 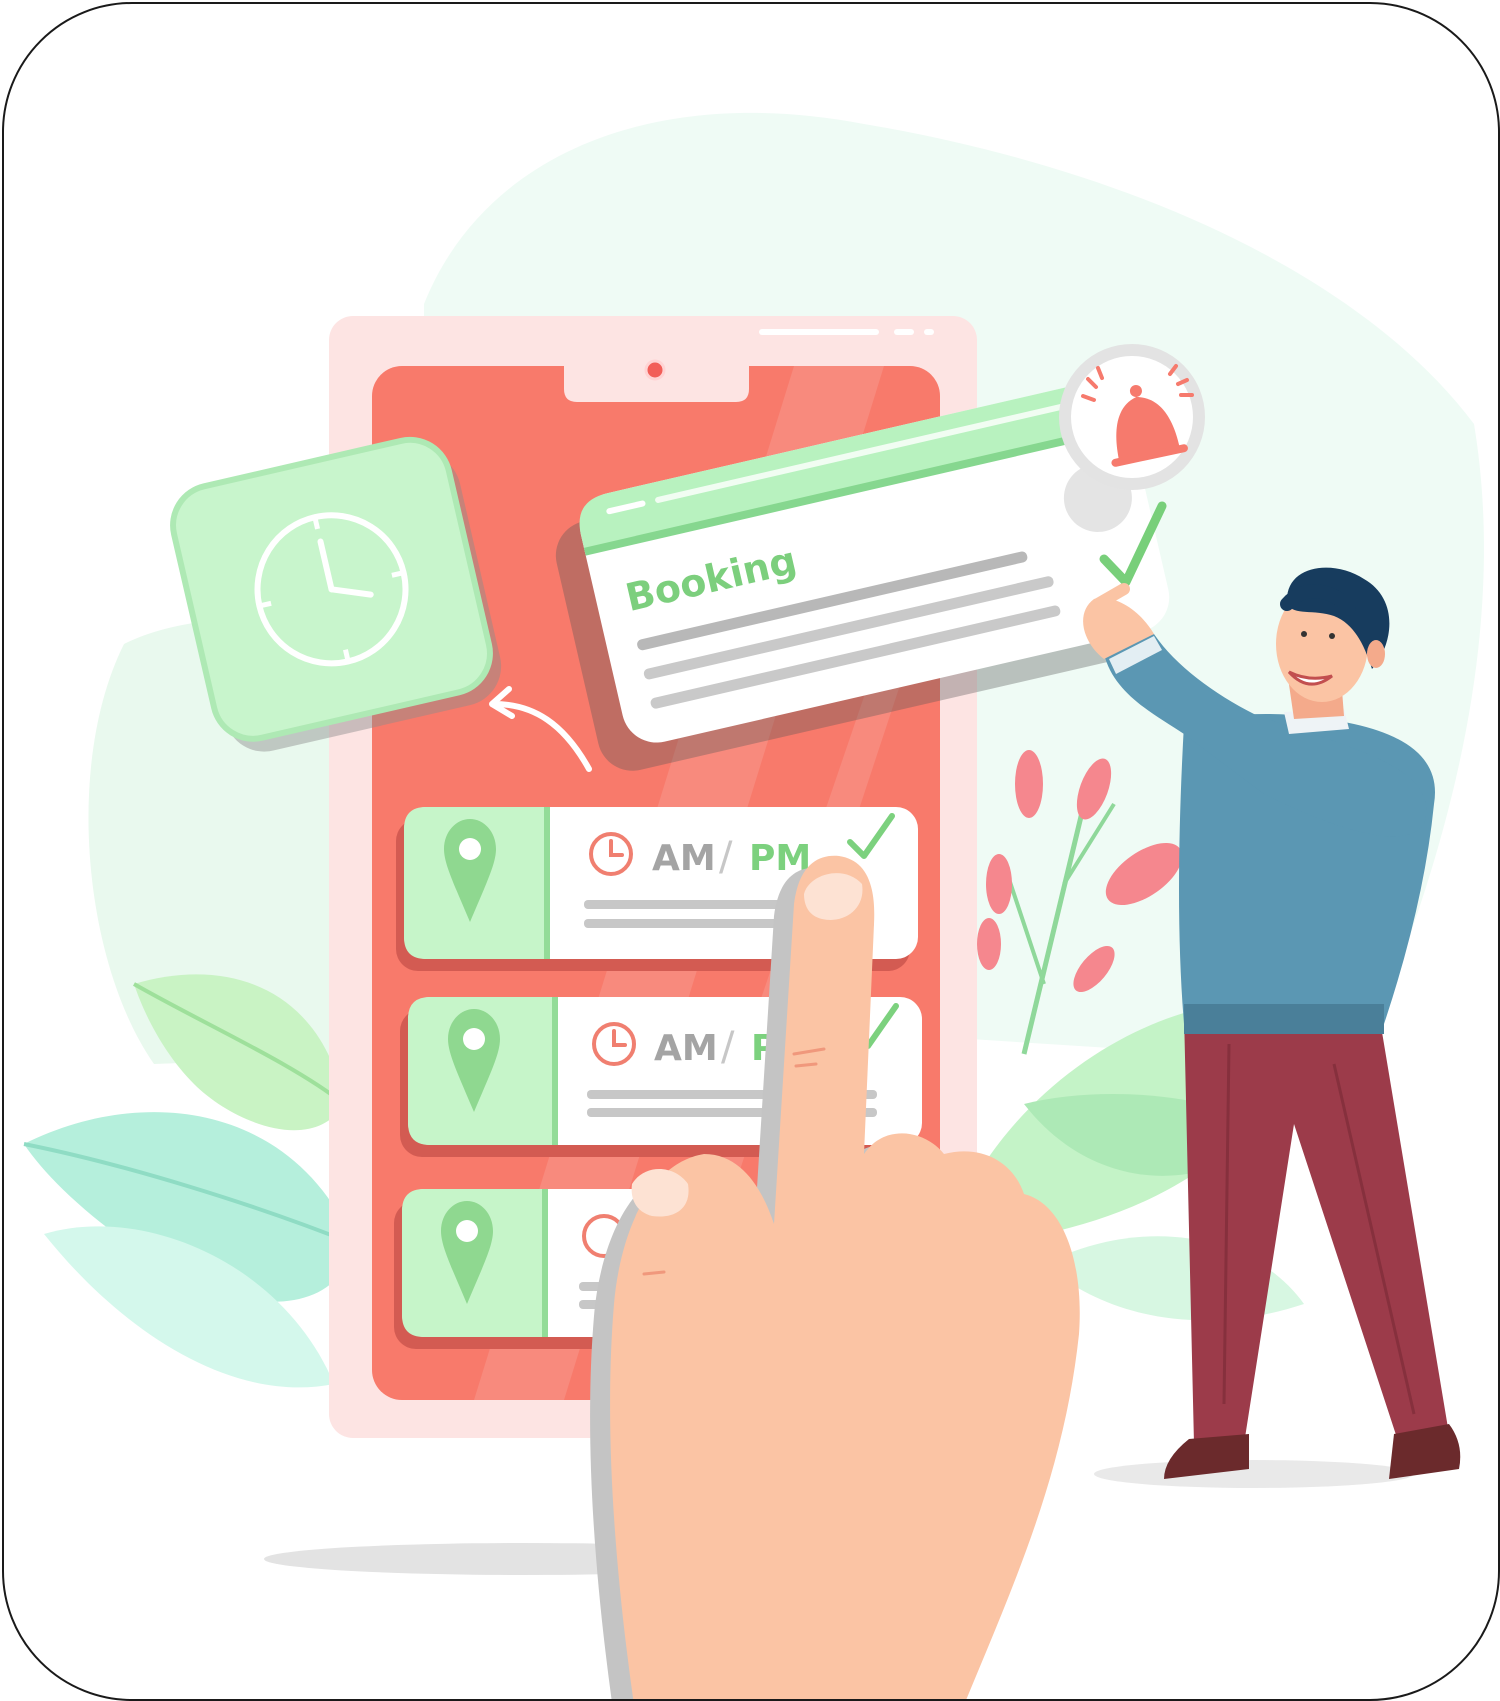 I want to click on notification-bell, so click(x=1132, y=417).